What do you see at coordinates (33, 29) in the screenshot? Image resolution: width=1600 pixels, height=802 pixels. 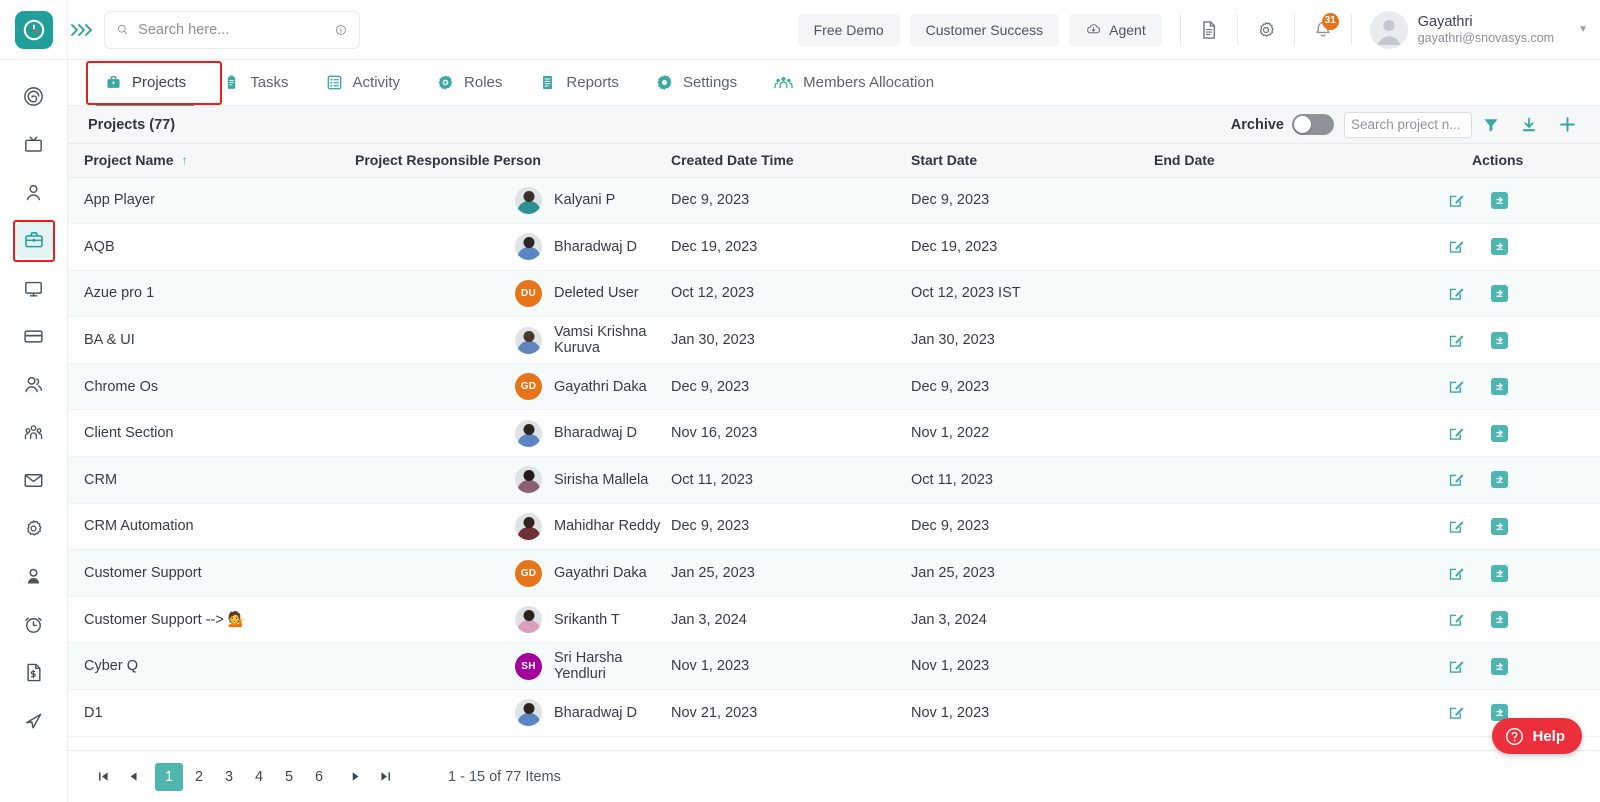 I see `app-logo` at bounding box center [33, 29].